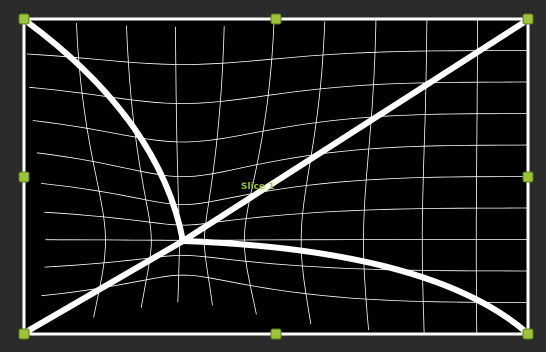 The image size is (546, 352). What do you see at coordinates (528, 19) in the screenshot?
I see `handle-top-right-icon` at bounding box center [528, 19].